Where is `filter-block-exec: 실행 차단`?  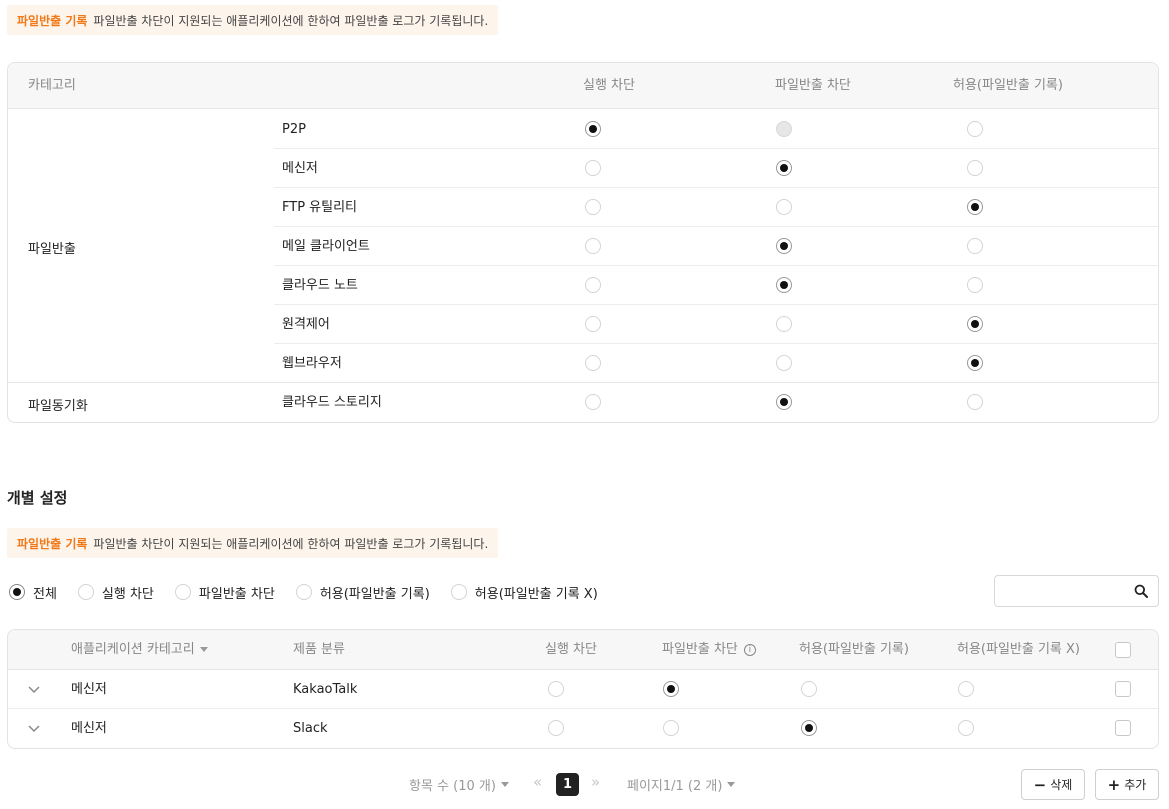 filter-block-exec: 실행 차단 is located at coordinates (115, 592).